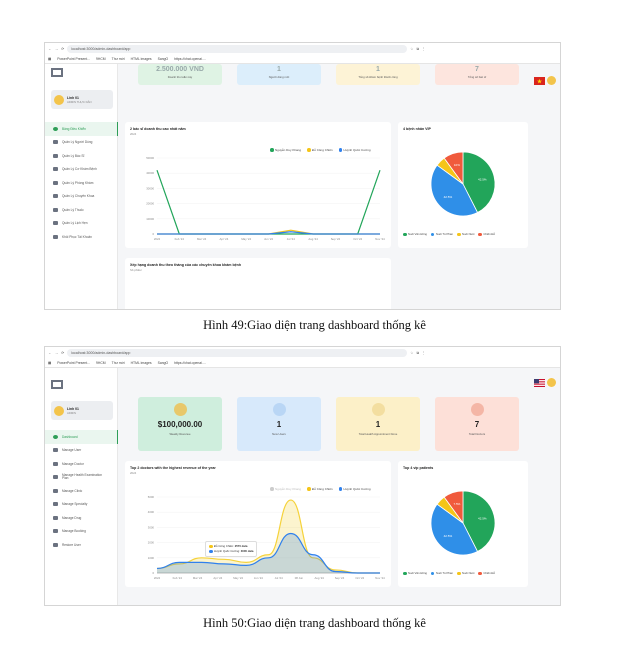  Describe the element at coordinates (136, 270) in the screenshot. I see `ranking-subtitle: Số phiếu/` at that location.